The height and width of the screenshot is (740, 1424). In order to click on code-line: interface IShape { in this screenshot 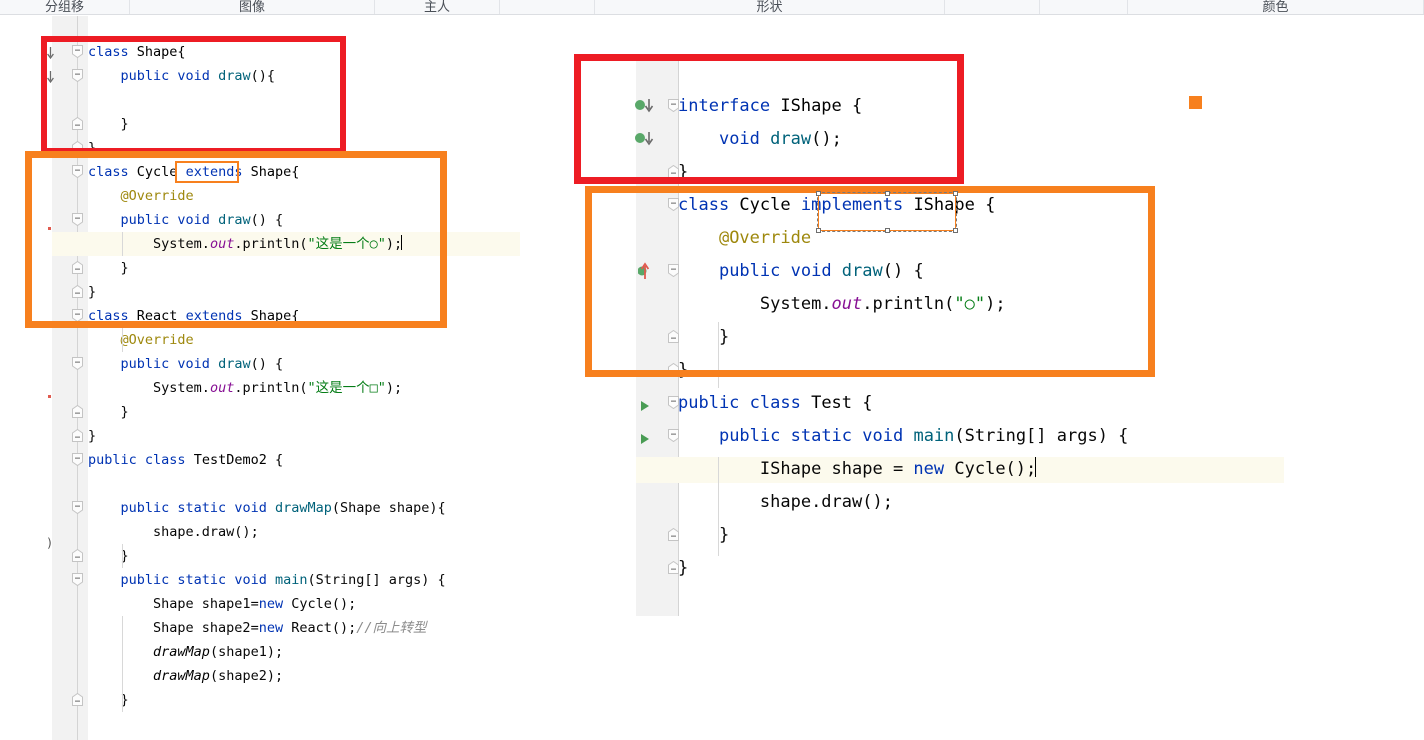, I will do `click(903, 106)`.